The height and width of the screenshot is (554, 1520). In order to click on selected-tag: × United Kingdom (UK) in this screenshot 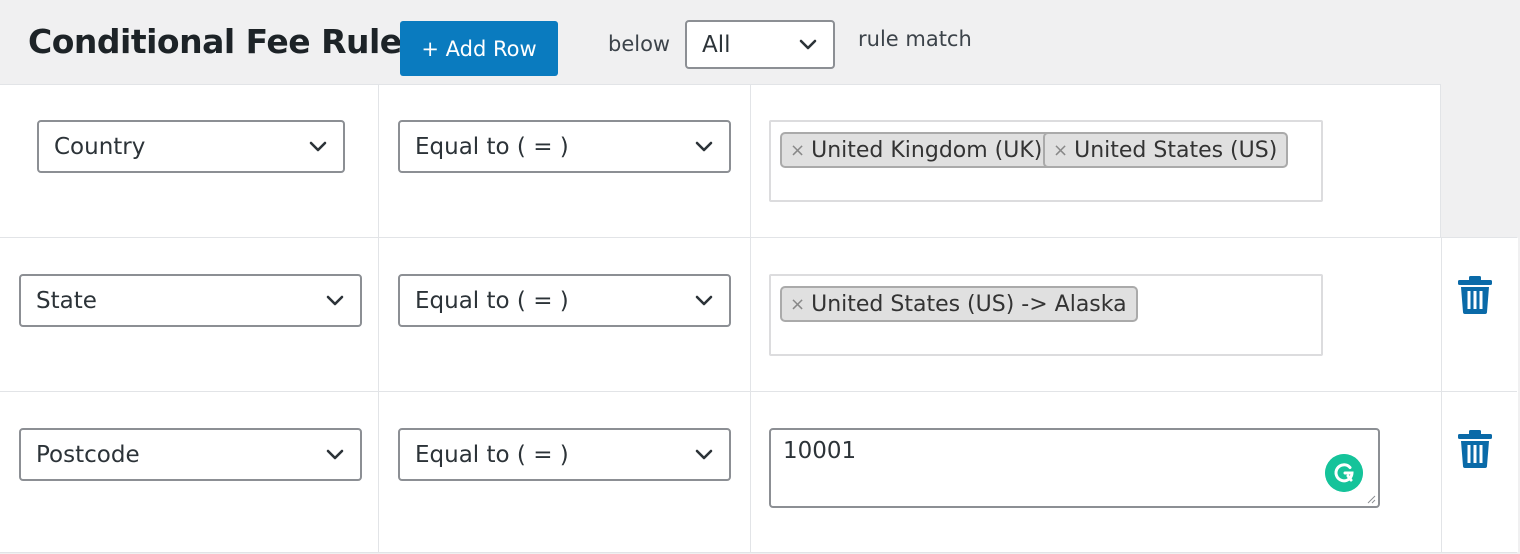, I will do `click(917, 150)`.